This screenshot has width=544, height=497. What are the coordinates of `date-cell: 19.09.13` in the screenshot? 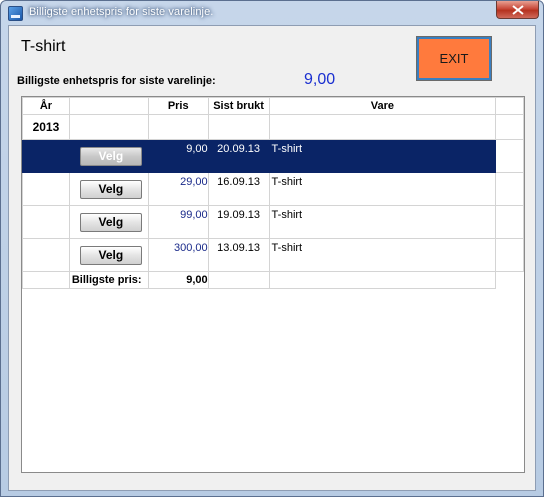 It's located at (238, 222).